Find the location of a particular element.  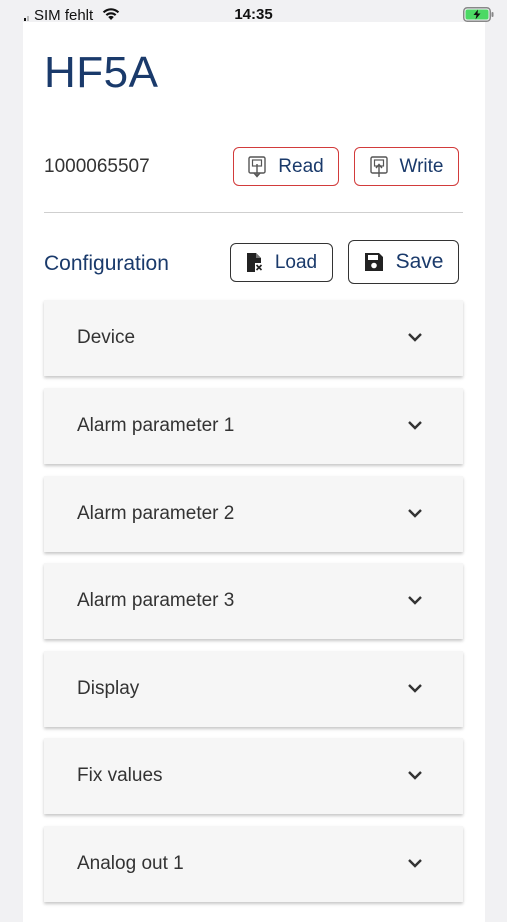

accordion-label: Display is located at coordinates (108, 688).